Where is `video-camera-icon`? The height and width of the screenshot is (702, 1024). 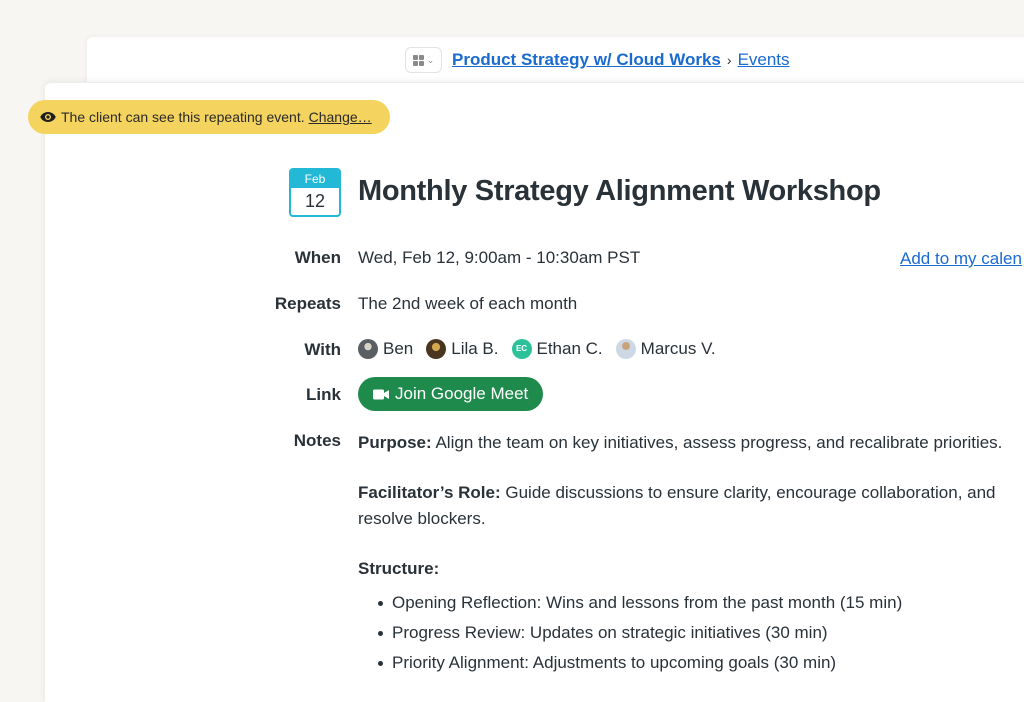 video-camera-icon is located at coordinates (381, 394).